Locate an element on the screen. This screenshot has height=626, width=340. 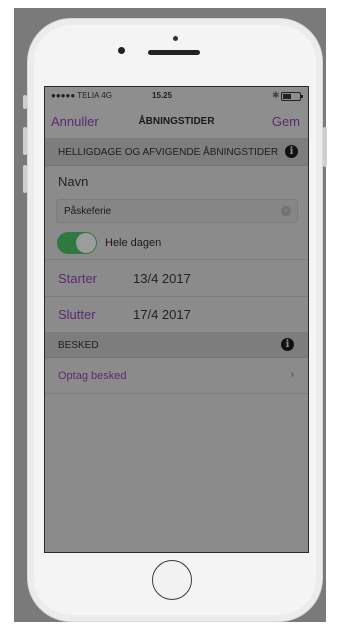
end-date-row: Slutter 17/4 2017 is located at coordinates (176, 315).